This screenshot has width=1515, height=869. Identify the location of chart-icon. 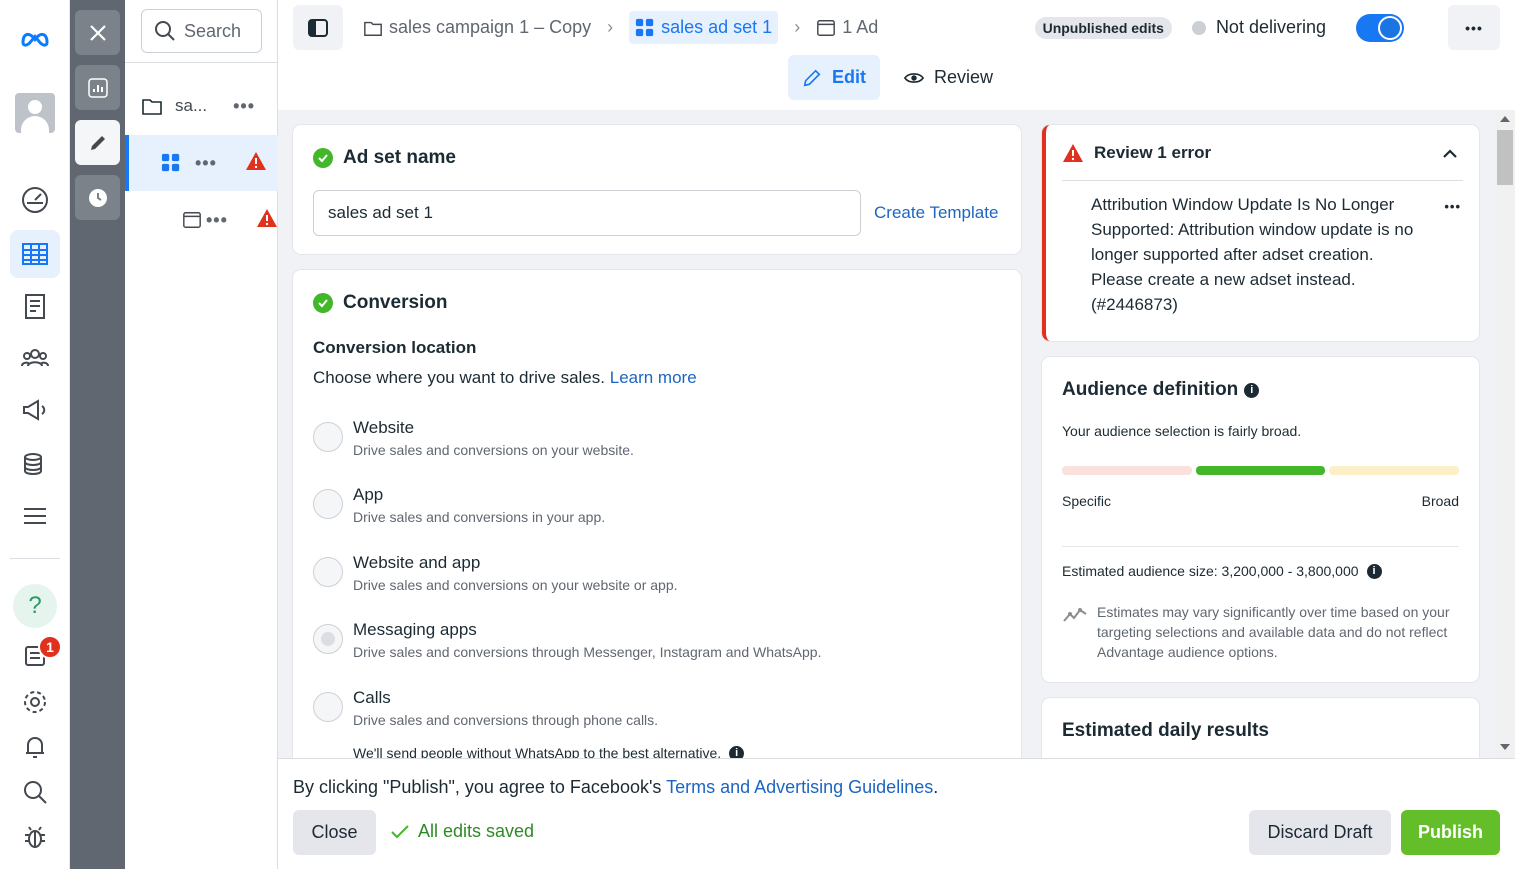
(97, 87).